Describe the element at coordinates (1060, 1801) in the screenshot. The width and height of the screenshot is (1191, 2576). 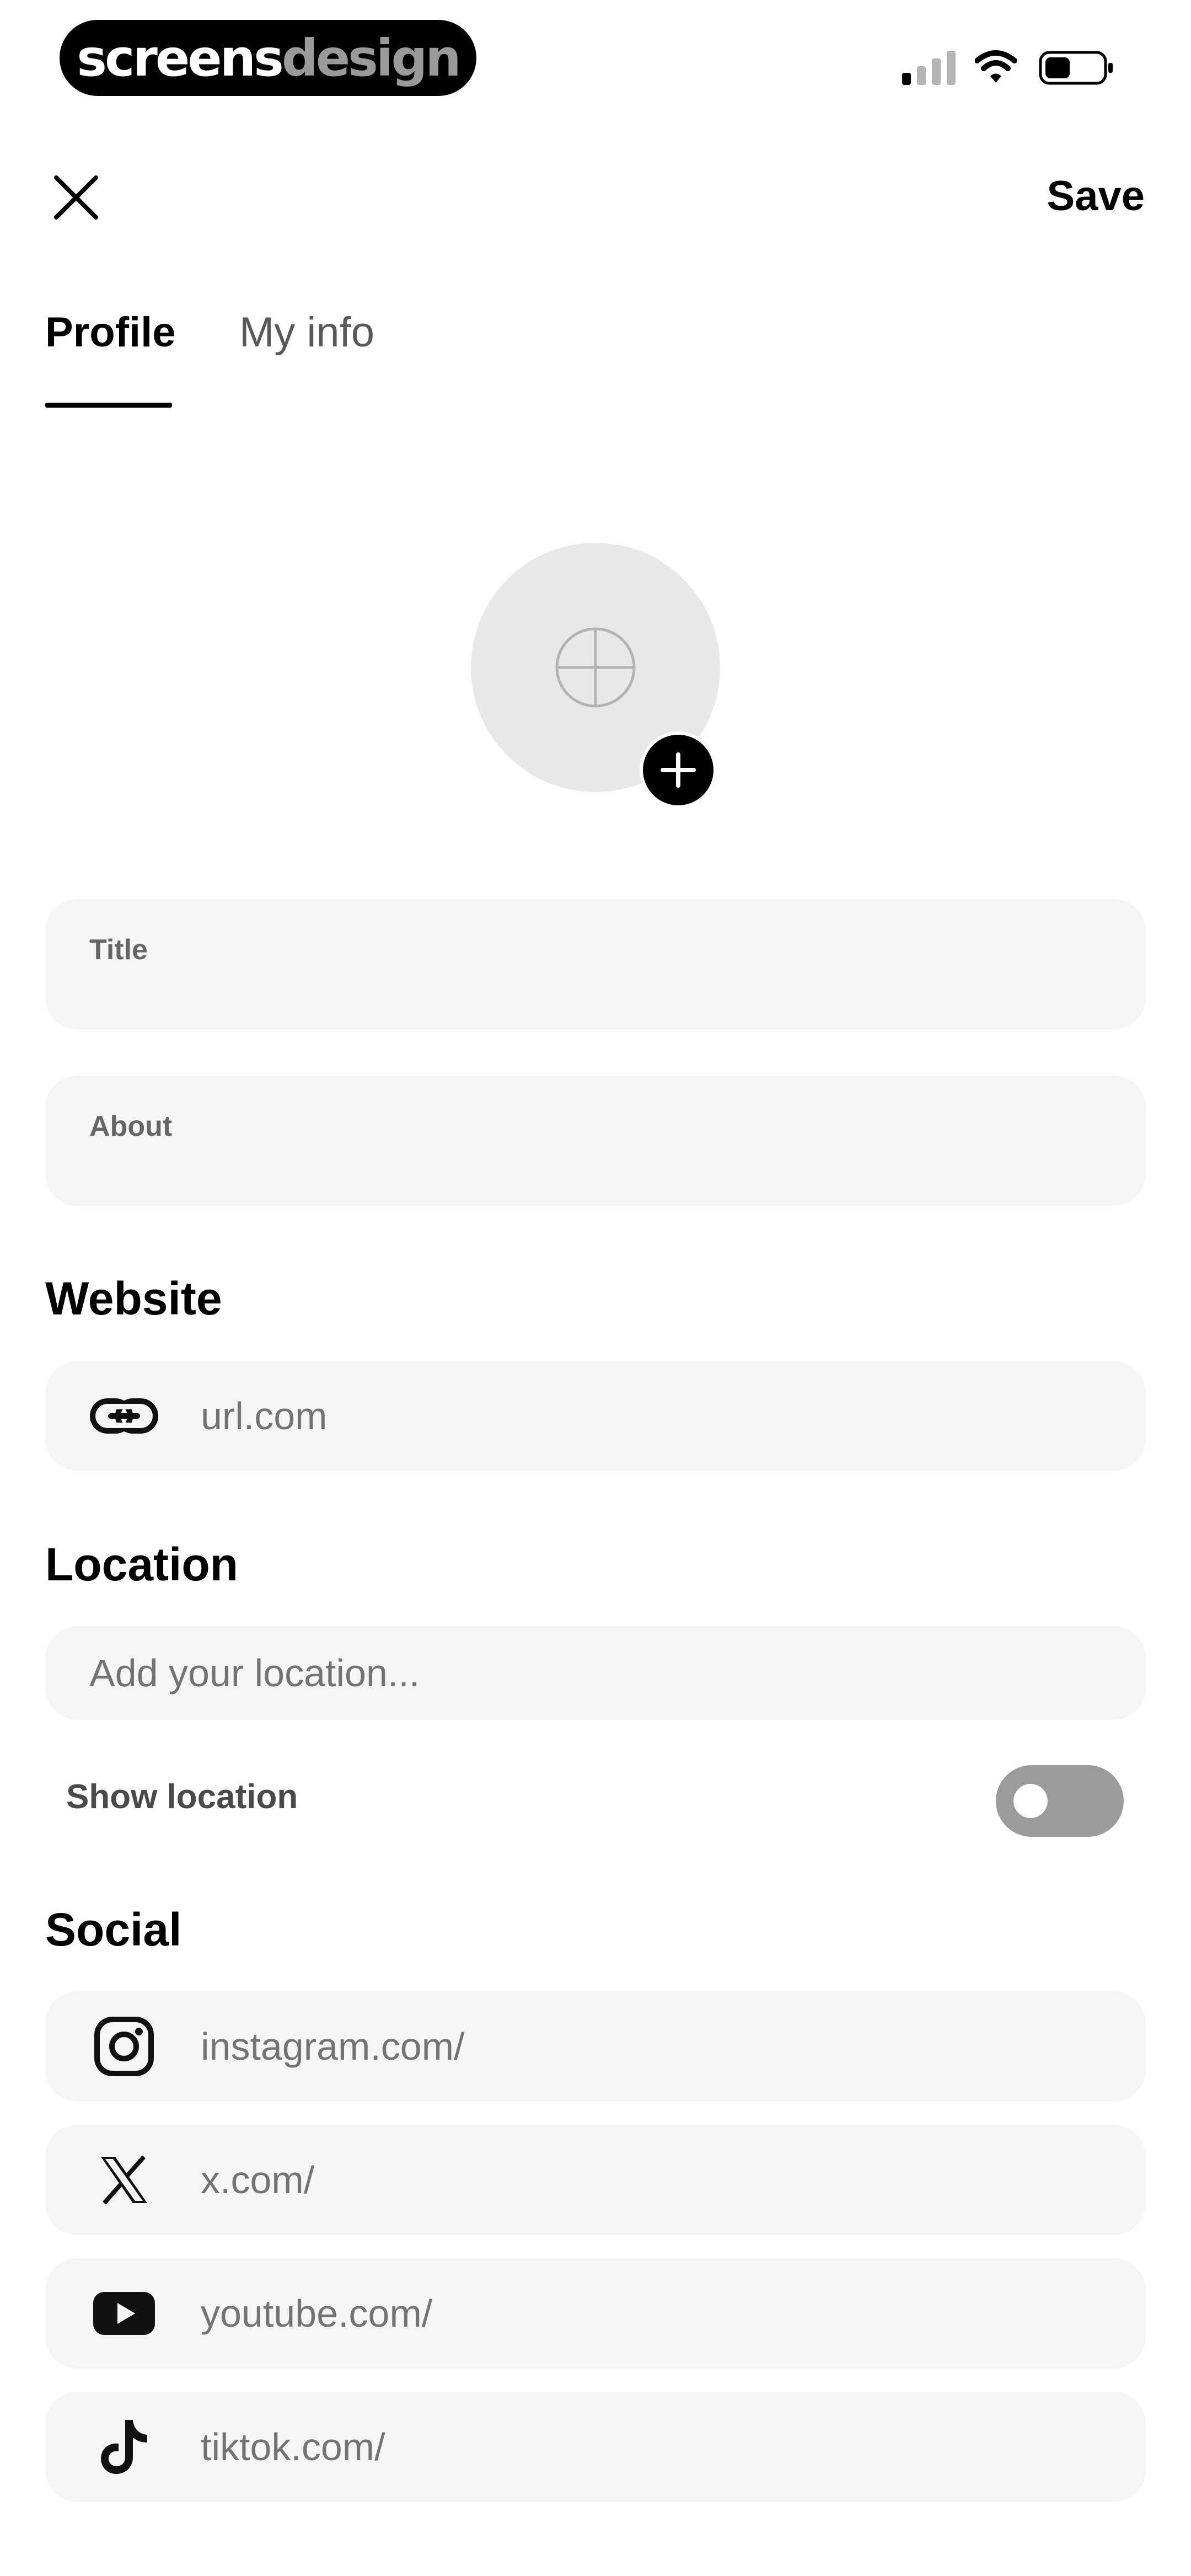
I see `show-location-toggle` at that location.